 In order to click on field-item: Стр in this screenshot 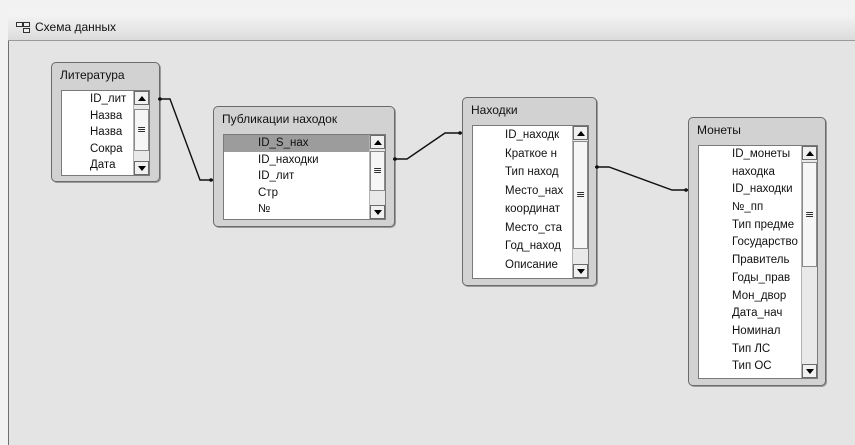, I will do `click(304, 193)`.